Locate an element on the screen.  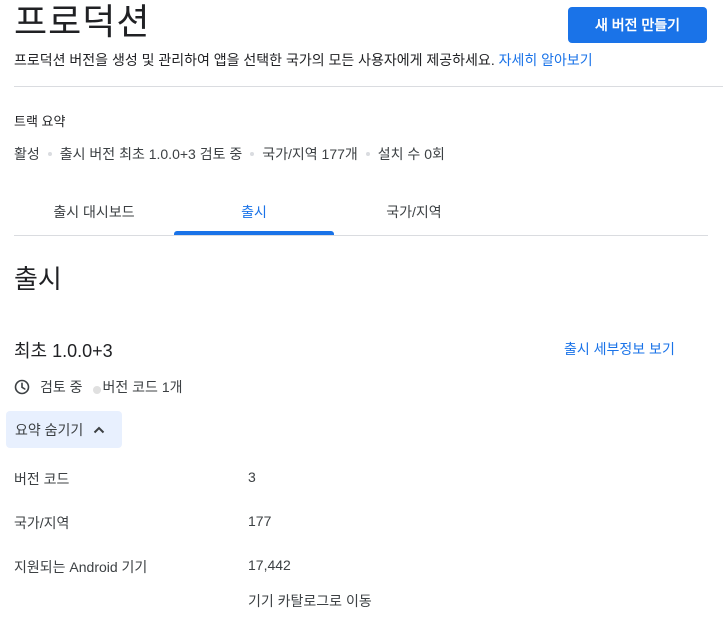
release-status-row: 검토 중 버전 코드 1개 is located at coordinates (98, 387).